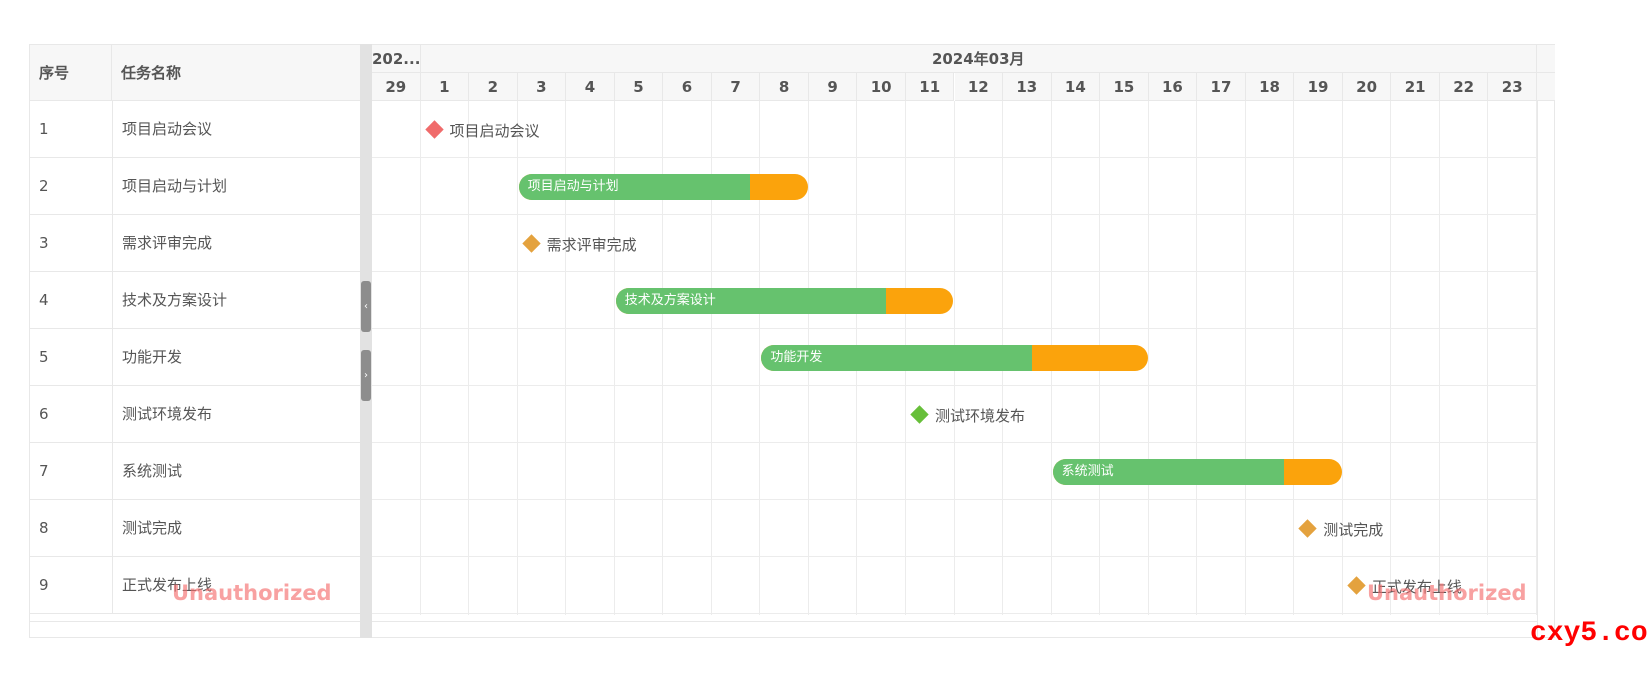 Image resolution: width=1648 pixels, height=689 pixels. Describe the element at coordinates (979, 416) in the screenshot. I see `milestone-label: 测试环境发布` at that location.